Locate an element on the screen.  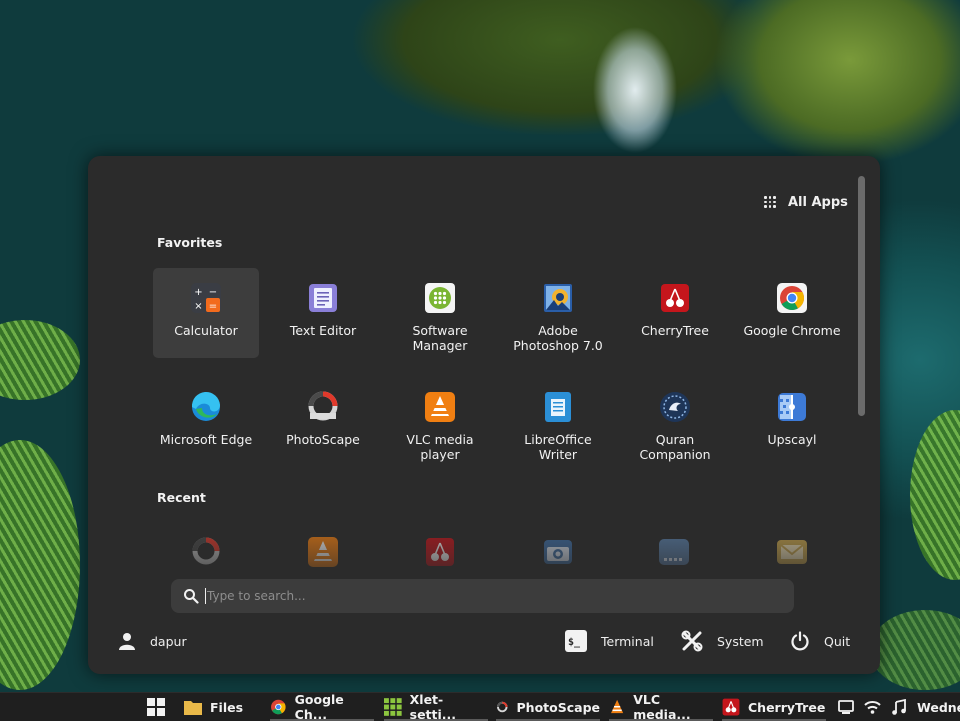
text-editor-icon is located at coordinates (323, 298).